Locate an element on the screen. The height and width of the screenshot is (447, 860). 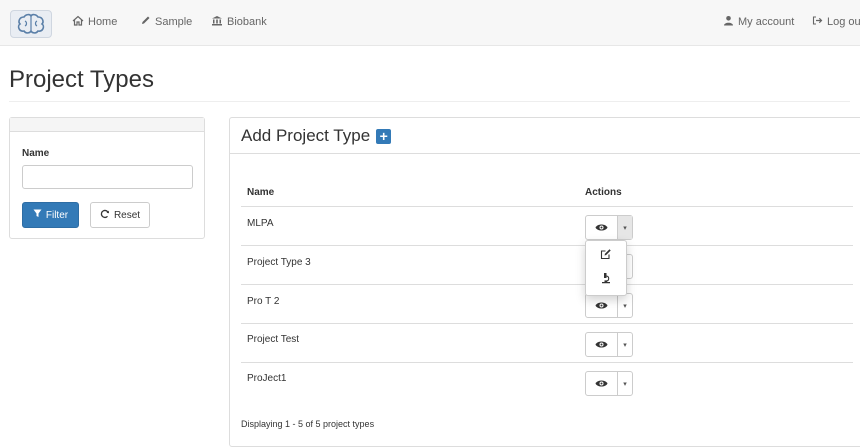
table-row-name: Pro T 2 is located at coordinates (263, 301).